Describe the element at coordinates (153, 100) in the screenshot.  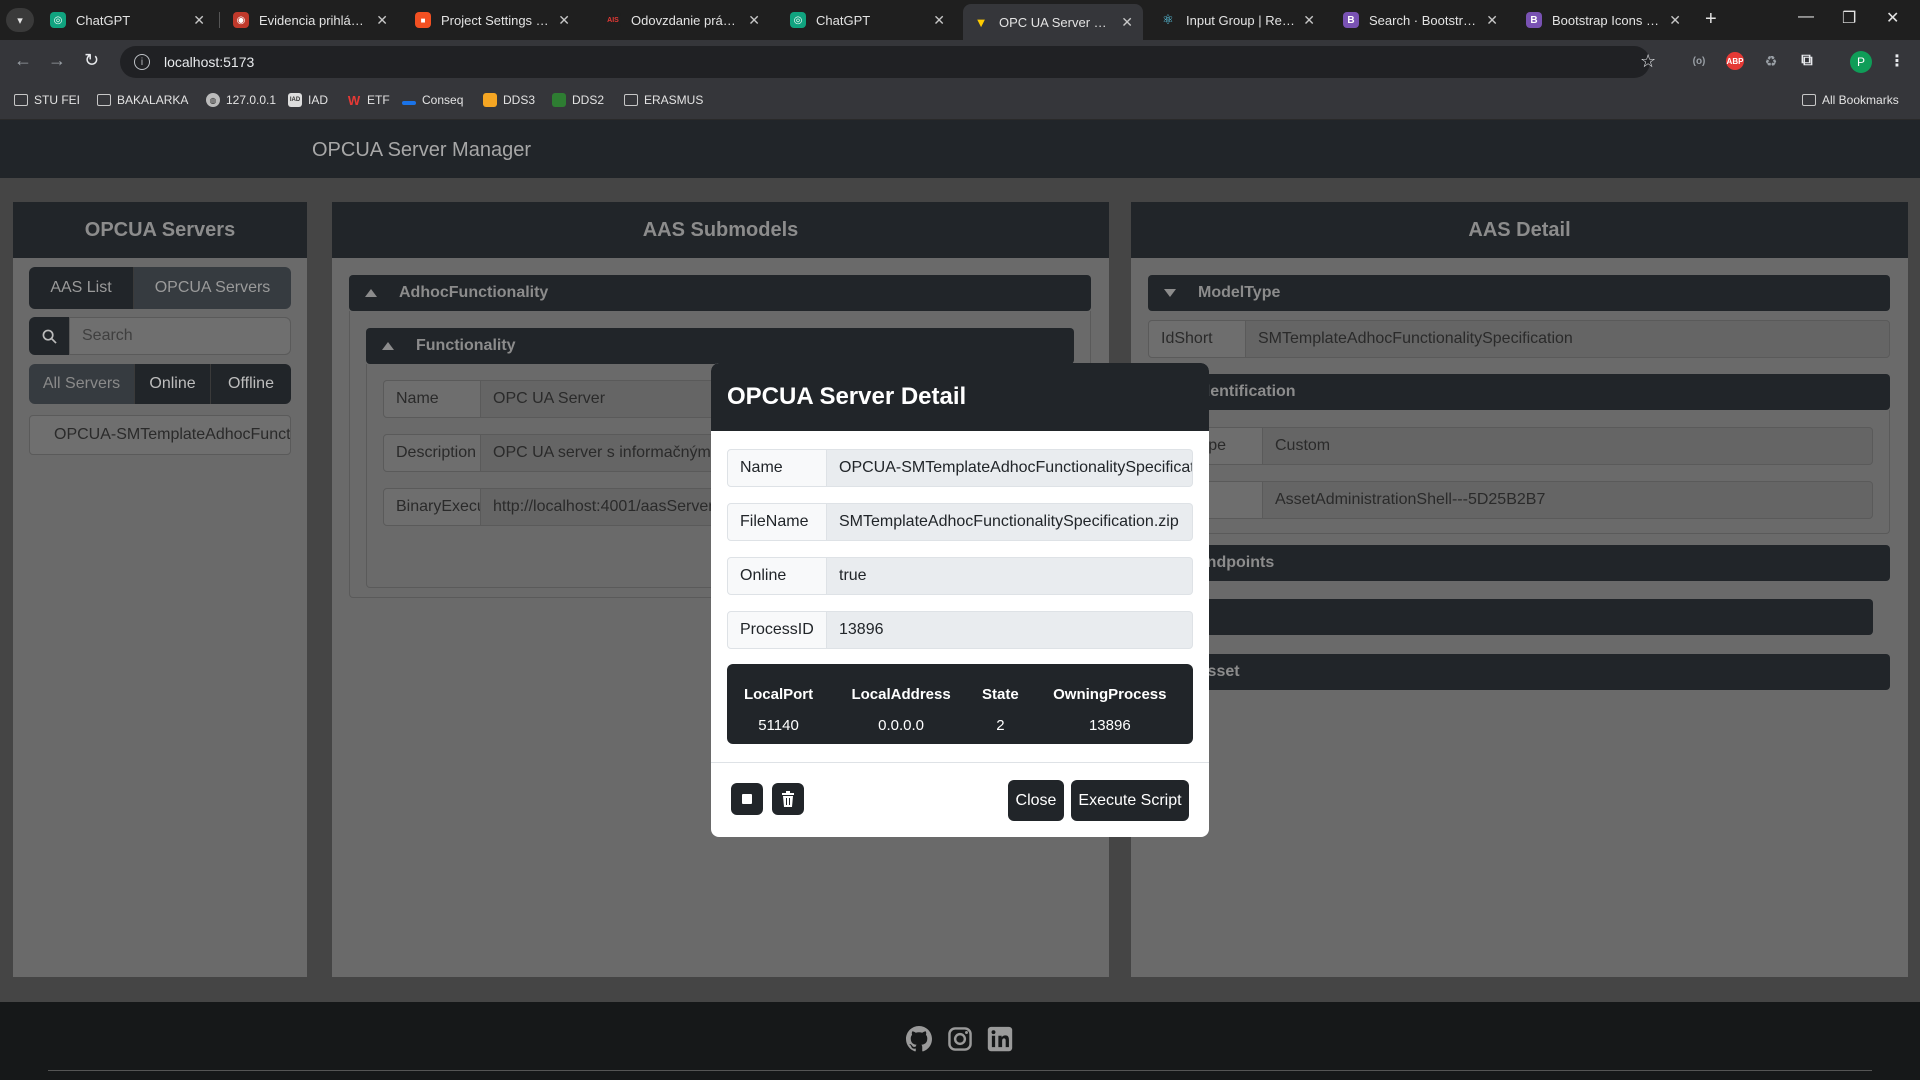
I see `bookmark-label: BAKALARKA` at that location.